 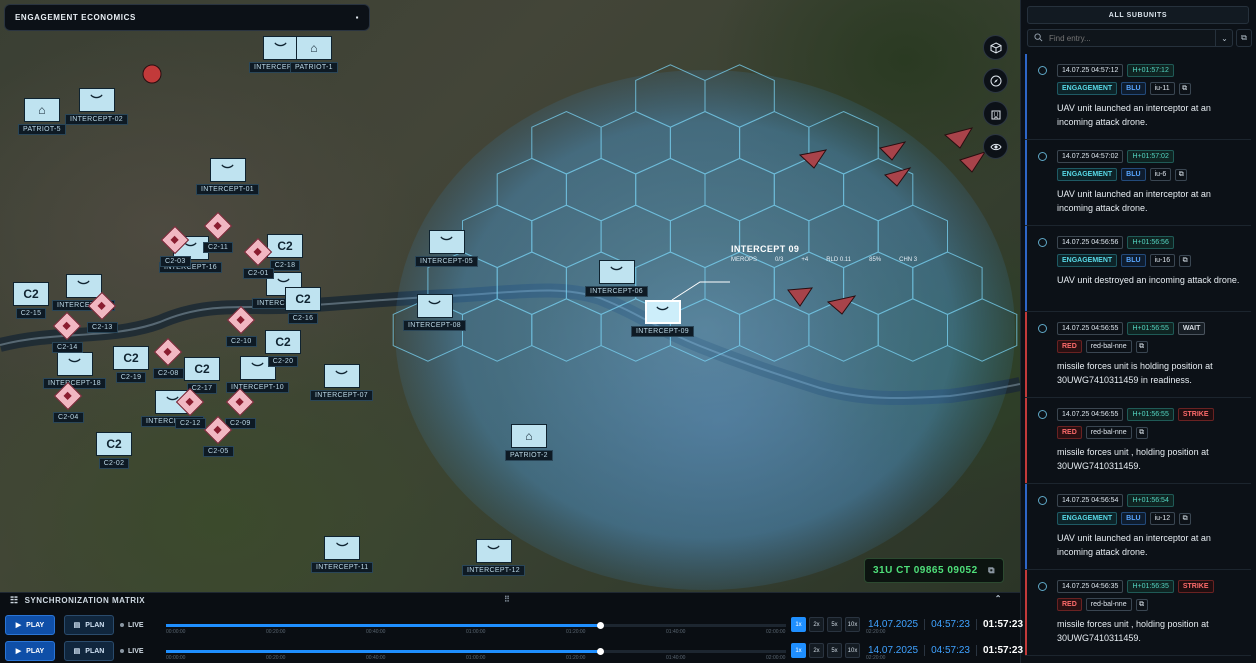 What do you see at coordinates (765, 249) in the screenshot?
I see `selected-unit-callout: INTERCEPT 09` at bounding box center [765, 249].